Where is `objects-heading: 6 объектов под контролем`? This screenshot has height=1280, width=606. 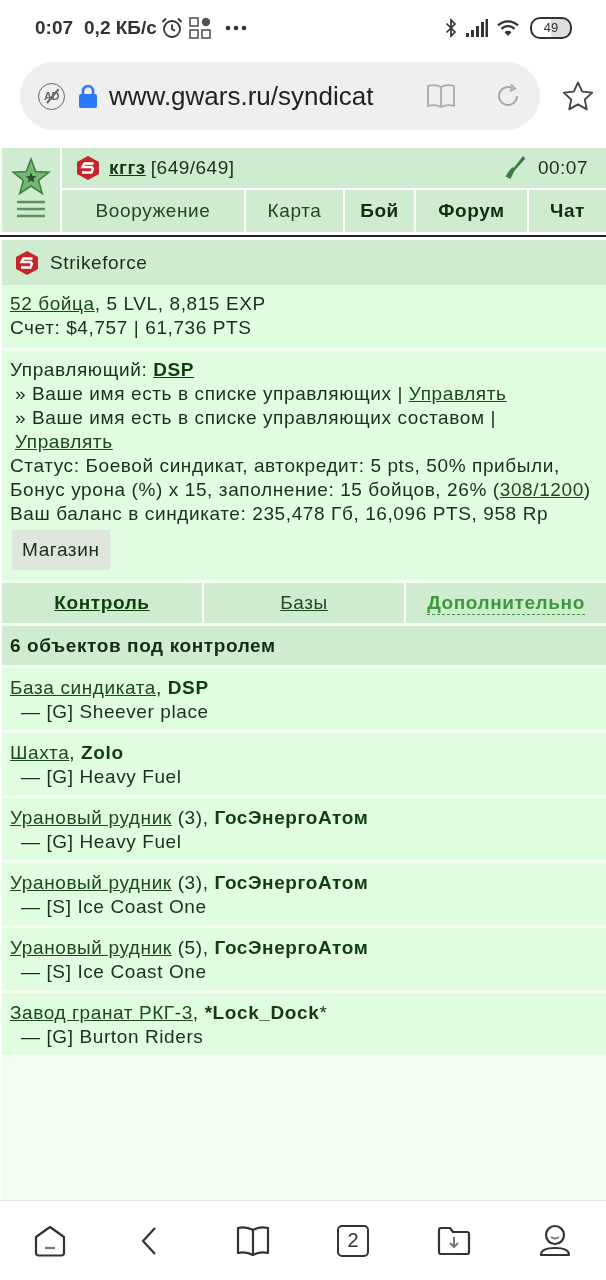
objects-heading: 6 объектов под контролем is located at coordinates (304, 645).